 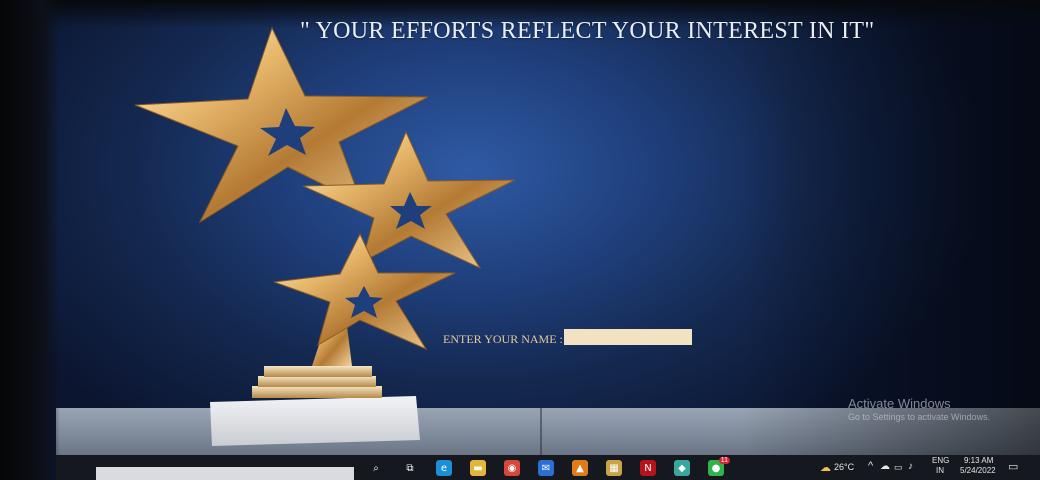 What do you see at coordinates (978, 460) in the screenshot?
I see `clock-time: 9:13 AM` at bounding box center [978, 460].